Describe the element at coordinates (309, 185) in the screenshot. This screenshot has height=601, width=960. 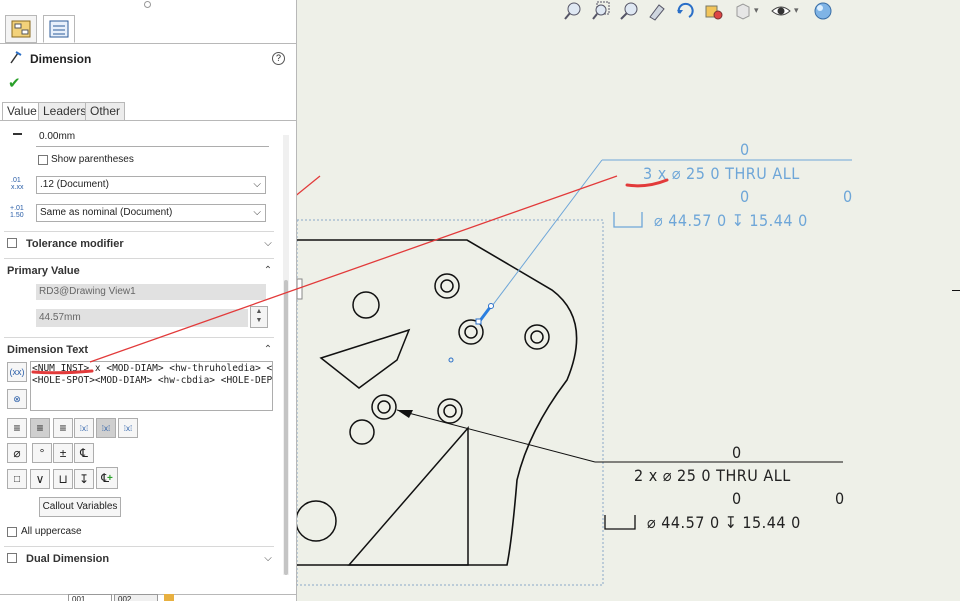
I see `red-annotation-line` at that location.